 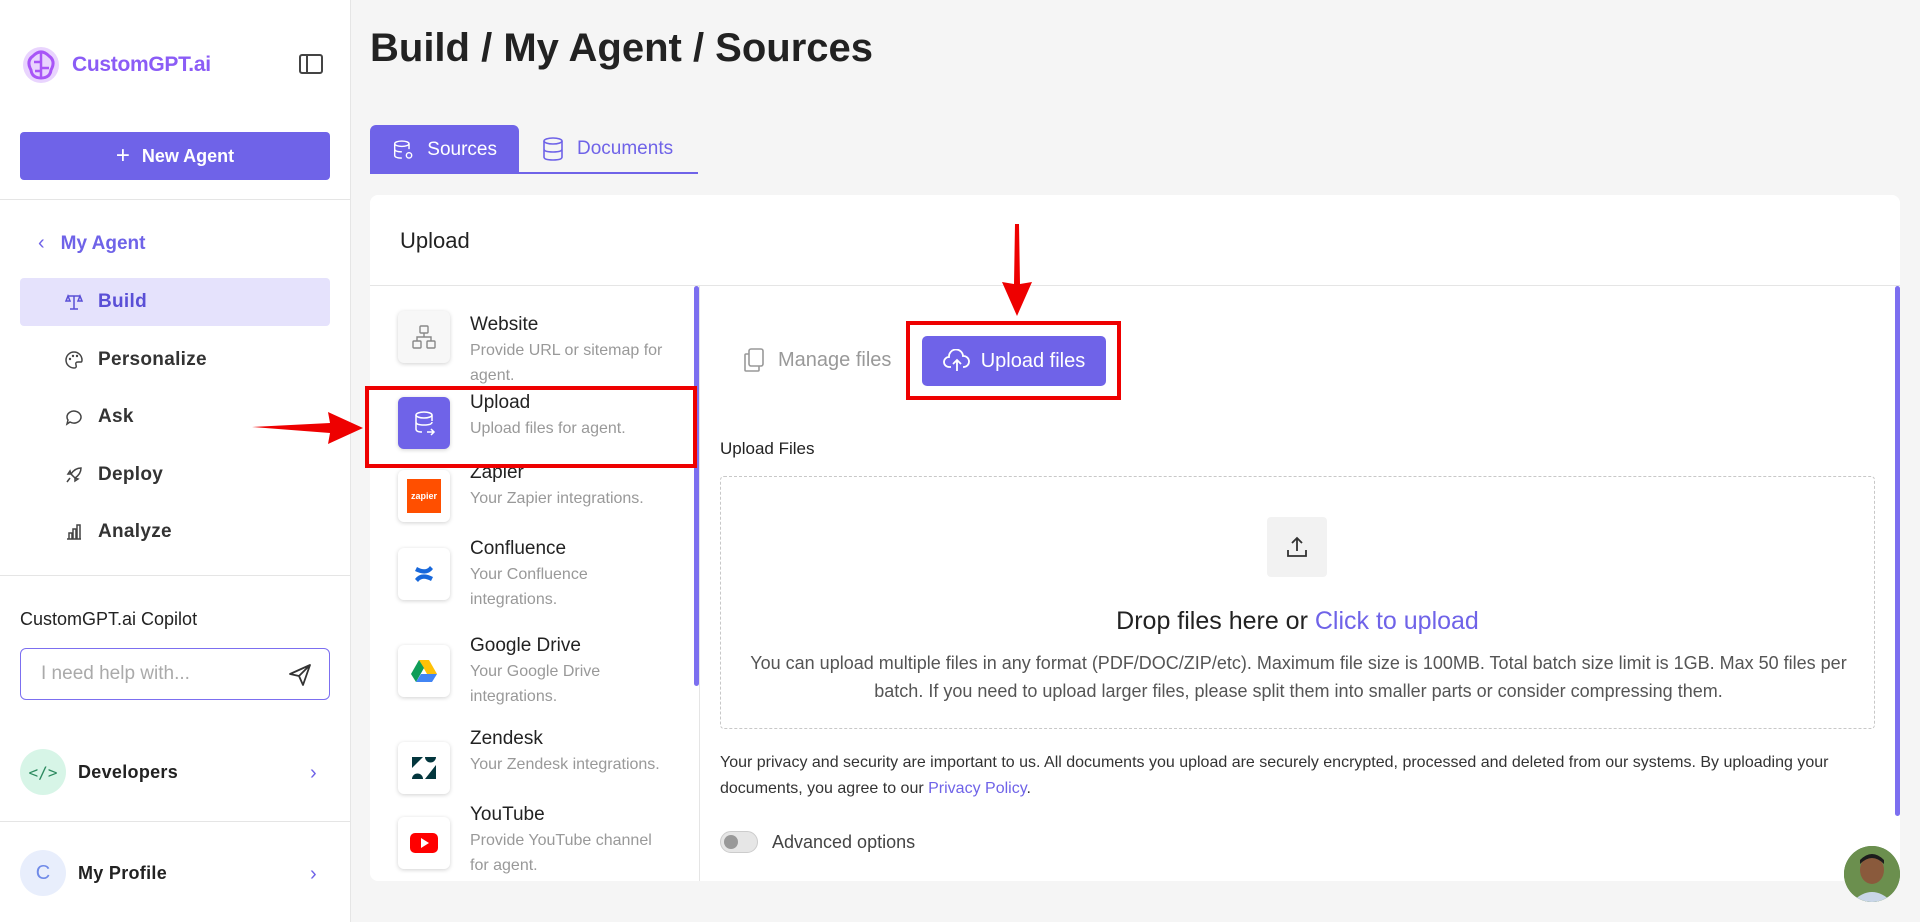 I want to click on card-title: Upload, so click(x=435, y=240).